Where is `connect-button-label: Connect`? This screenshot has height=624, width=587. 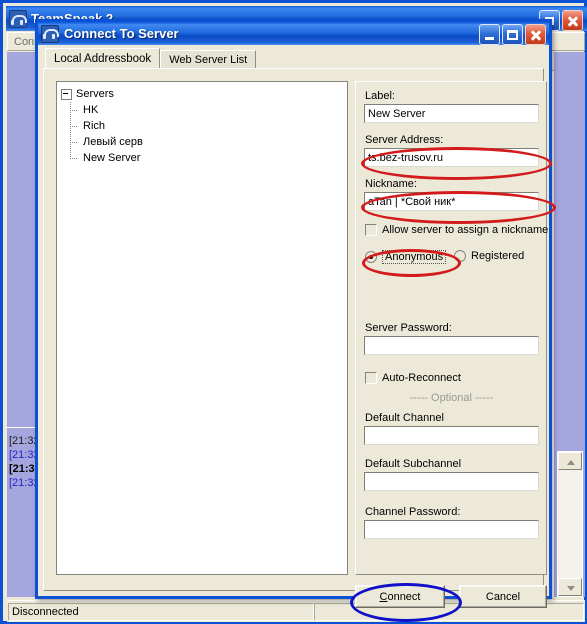 connect-button-label: Connect is located at coordinates (400, 596).